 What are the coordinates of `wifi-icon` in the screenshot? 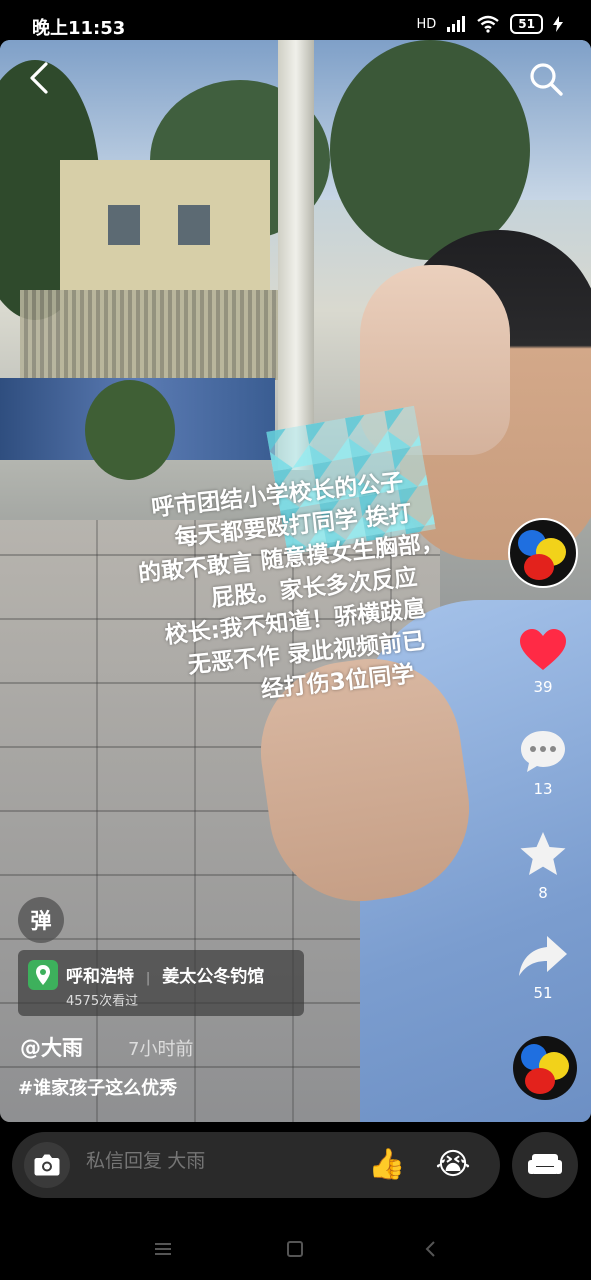 It's located at (488, 24).